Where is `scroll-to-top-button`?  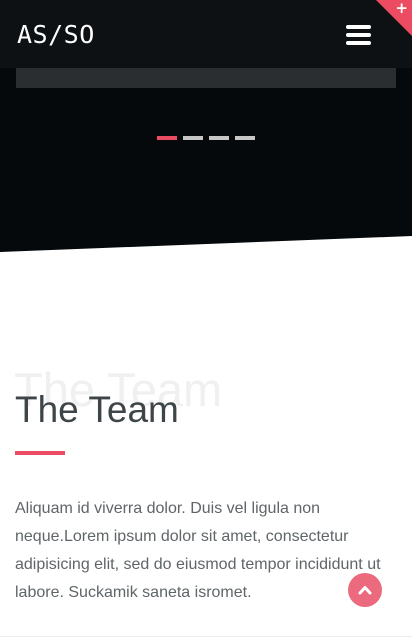 scroll-to-top-button is located at coordinates (365, 590).